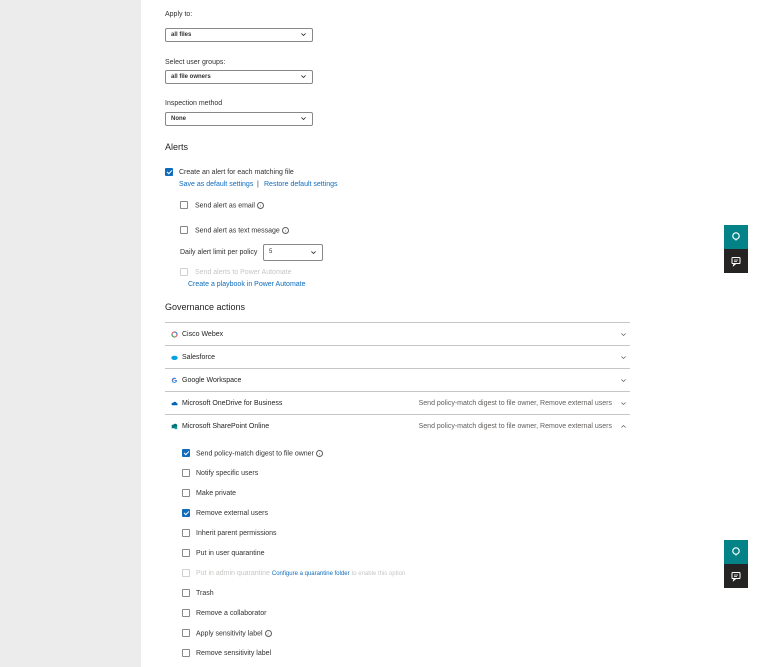 The image size is (768, 667). Describe the element at coordinates (232, 513) in the screenshot. I see `action-remove-external-label: Remove external users` at that location.